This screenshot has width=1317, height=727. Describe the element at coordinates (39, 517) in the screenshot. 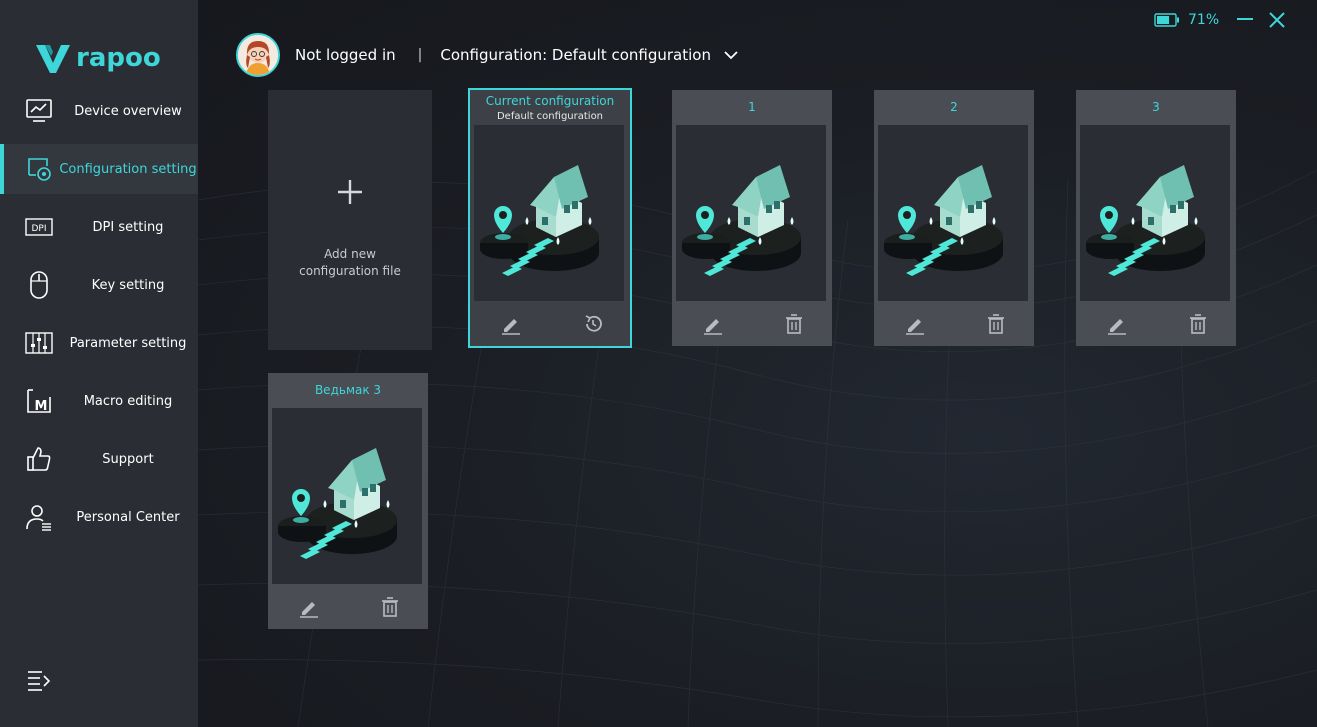

I see `user-list-icon` at that location.